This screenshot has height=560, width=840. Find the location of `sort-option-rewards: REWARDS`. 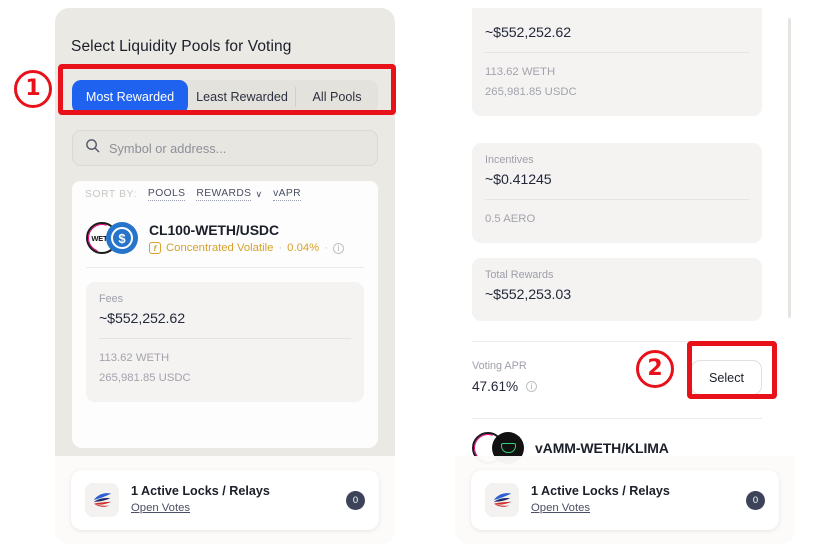

sort-option-rewards: REWARDS is located at coordinates (224, 194).